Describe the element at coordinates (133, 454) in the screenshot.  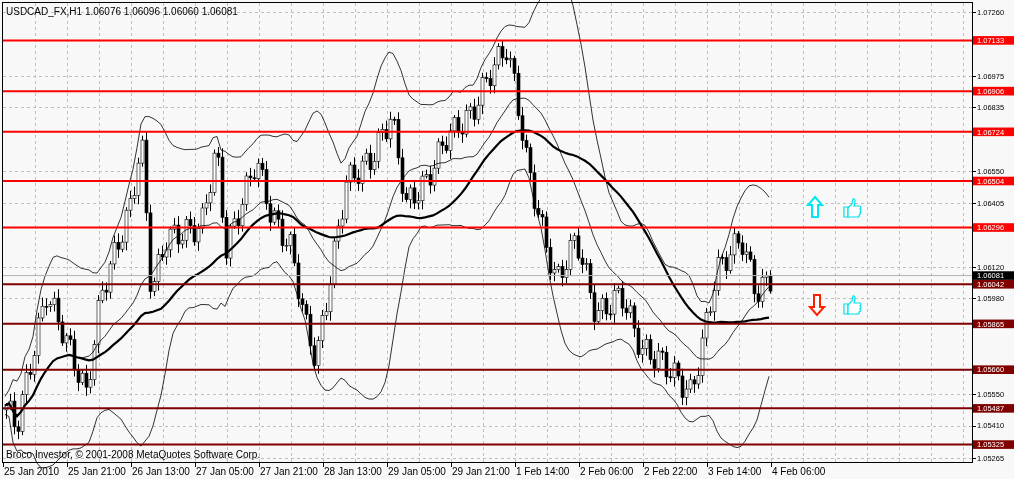
I see `copyright-text: Broco Investor, © 2001-2008 MetaQuotes Software Corp.` at that location.